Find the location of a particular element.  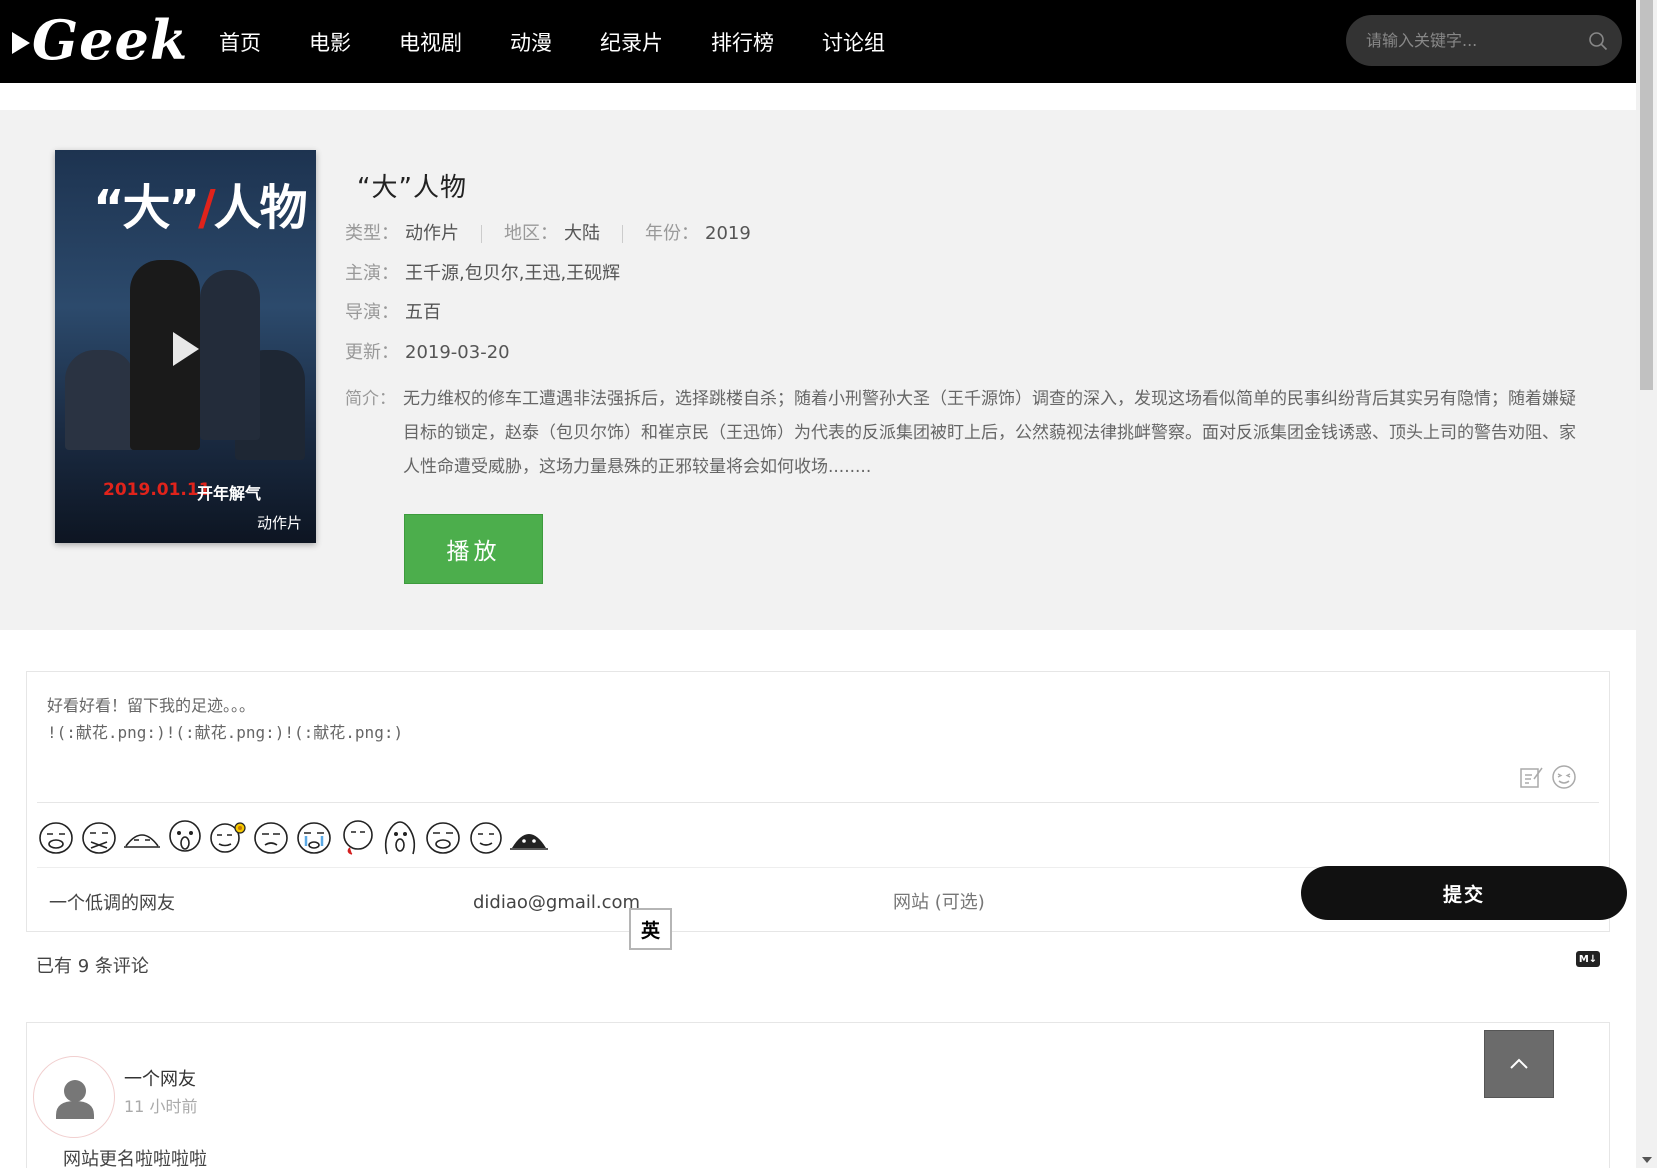

director-value: 五百 is located at coordinates (423, 313).